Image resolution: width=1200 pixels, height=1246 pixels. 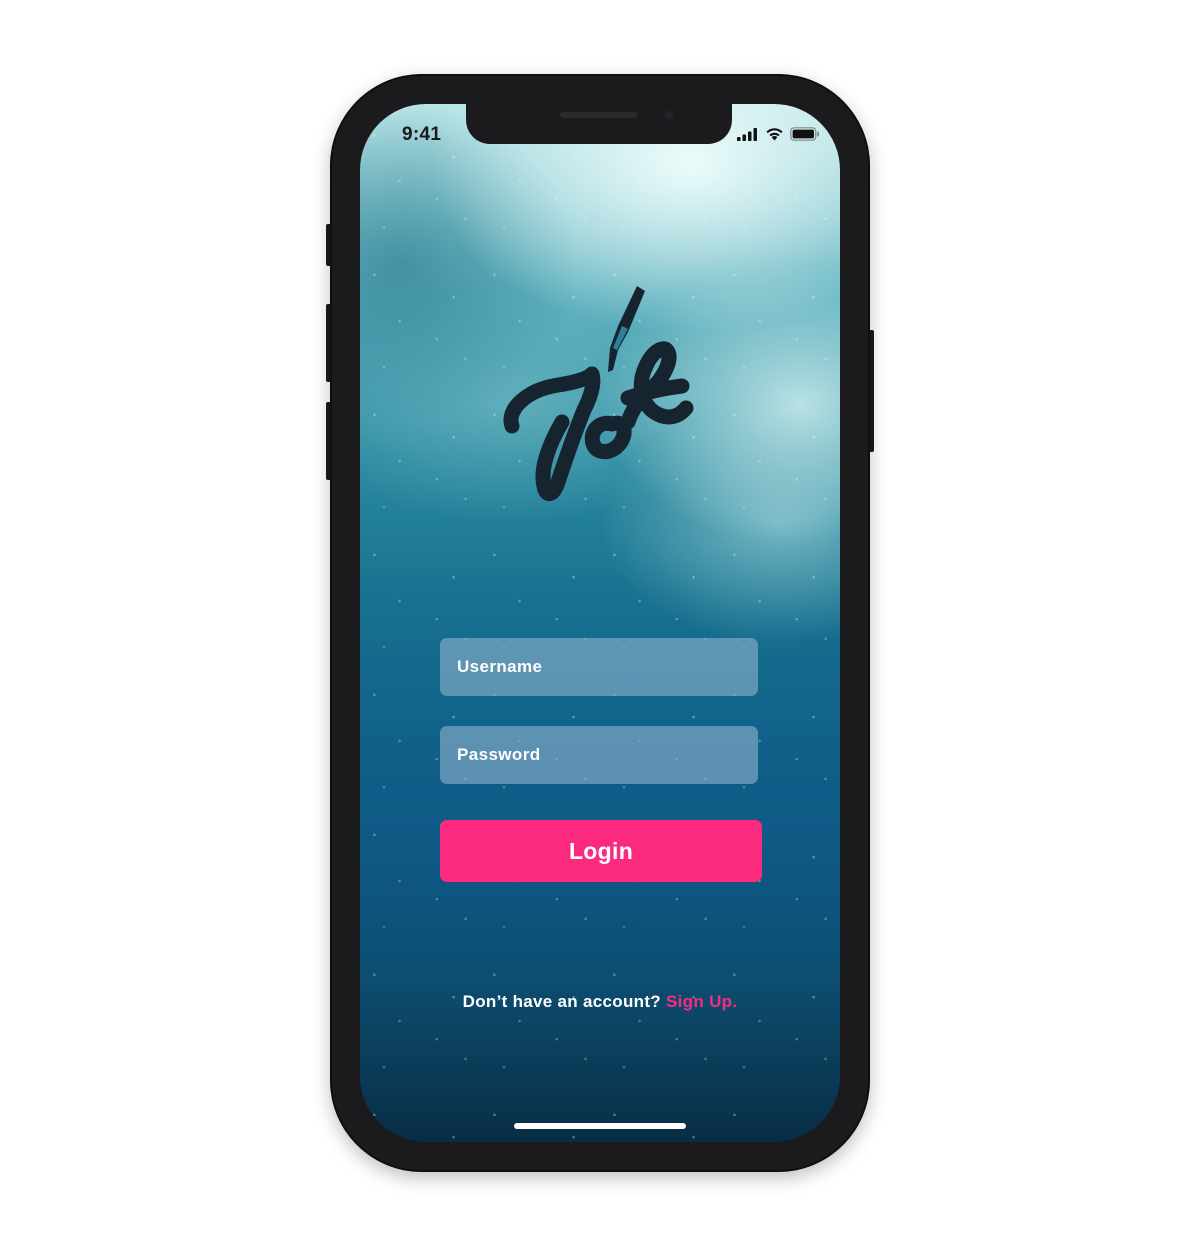 What do you see at coordinates (669, 115) in the screenshot?
I see `front-camera` at bounding box center [669, 115].